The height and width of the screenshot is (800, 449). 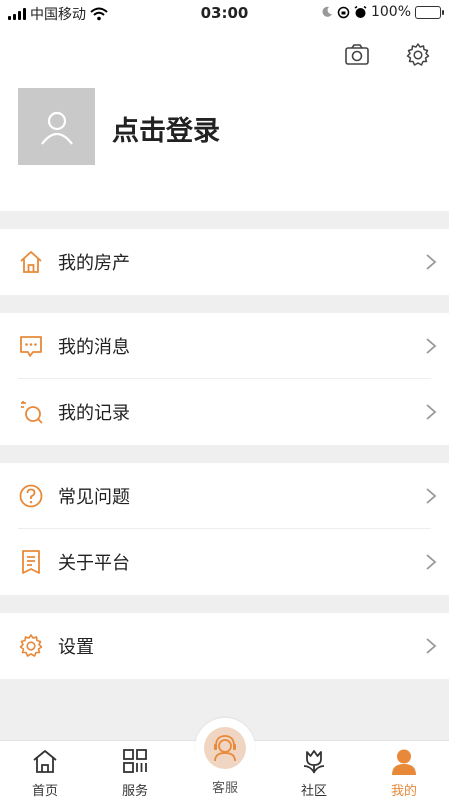 I want to click on menu-item-my-property: 我的房产, so click(x=224, y=262).